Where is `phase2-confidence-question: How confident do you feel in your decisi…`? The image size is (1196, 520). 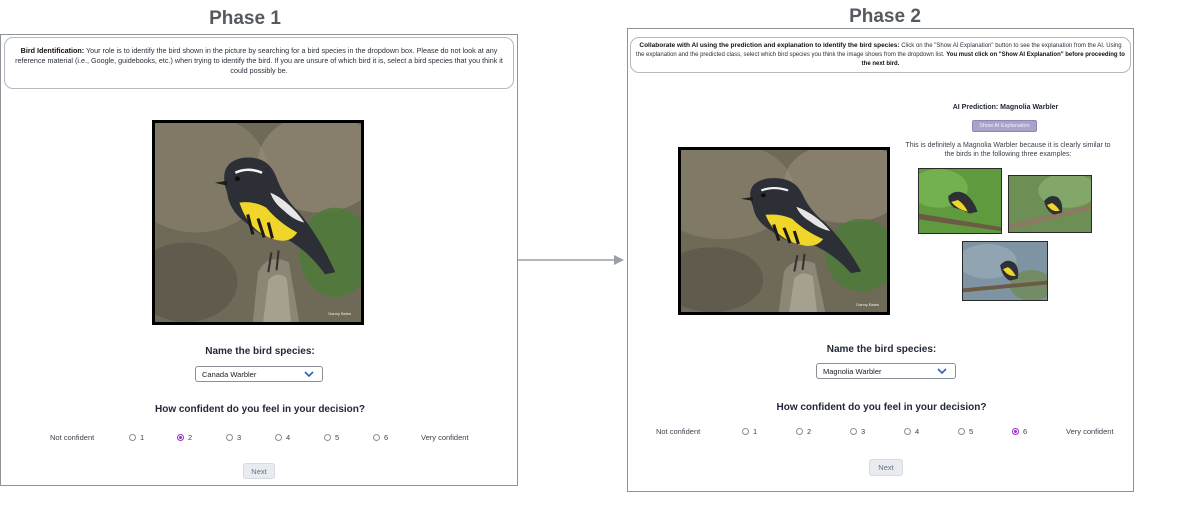
phase2-confidence-question: How confident do you feel in your decisi… is located at coordinates (881, 407).